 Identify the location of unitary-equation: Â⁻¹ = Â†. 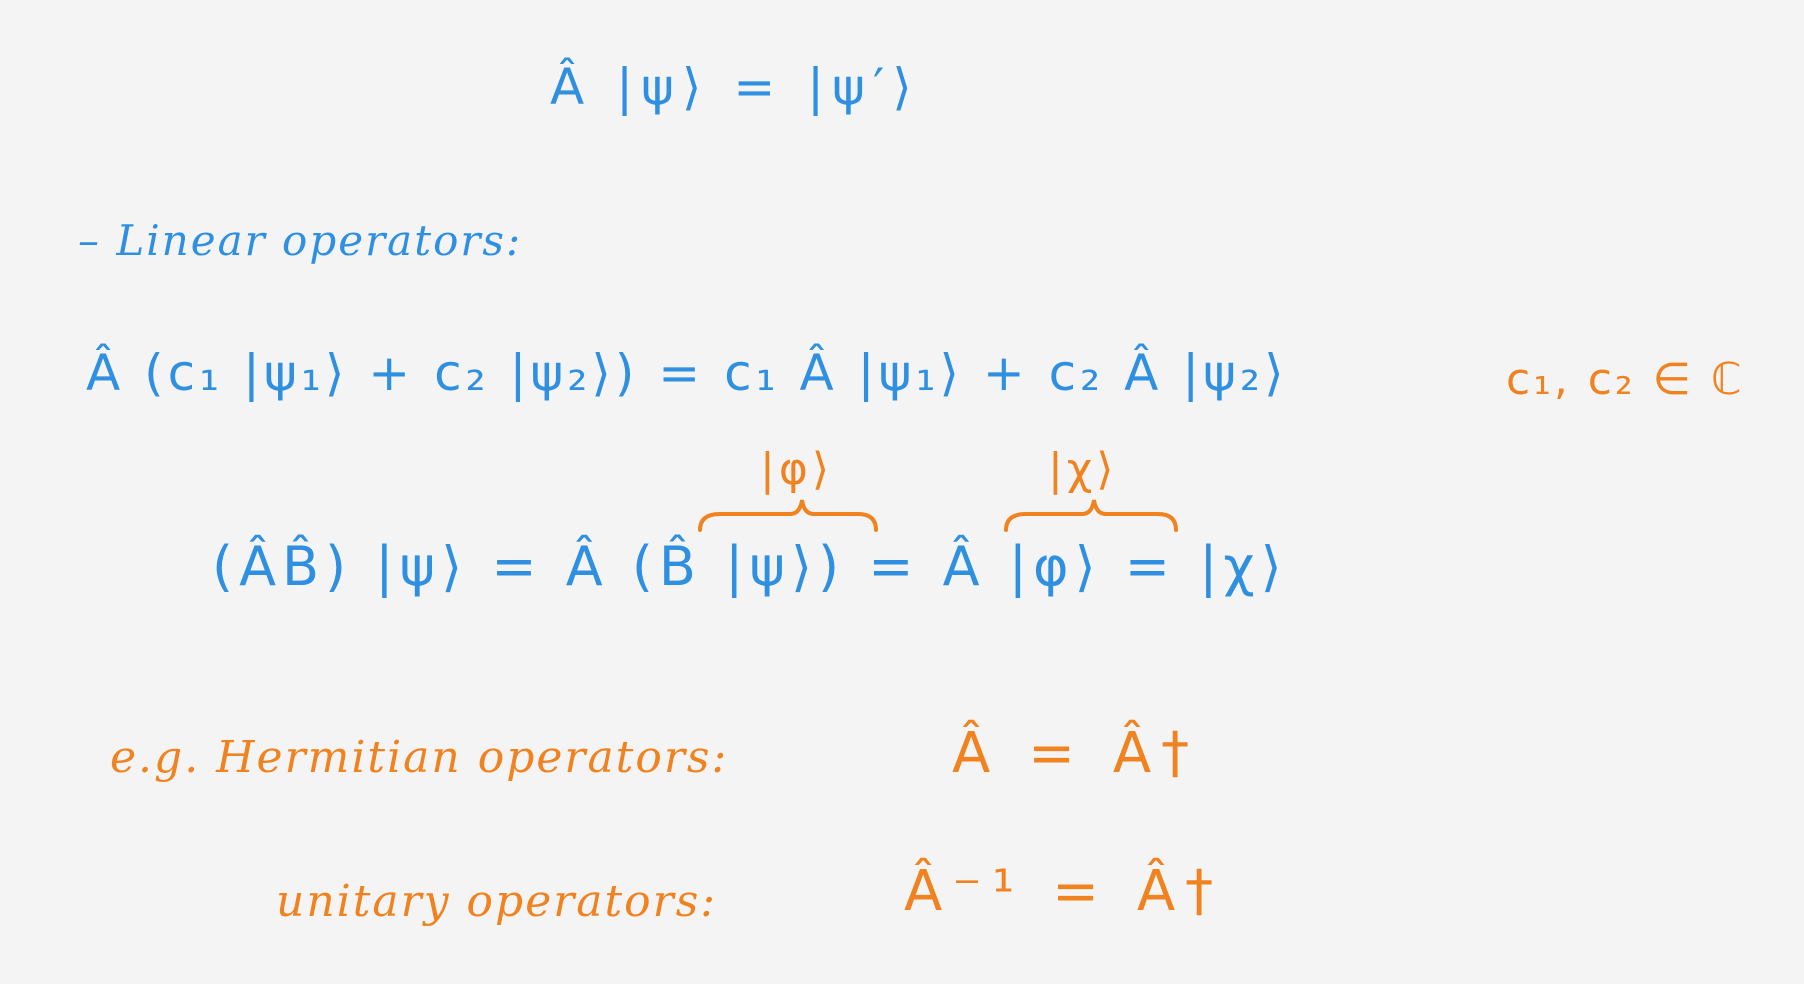
(1064, 891).